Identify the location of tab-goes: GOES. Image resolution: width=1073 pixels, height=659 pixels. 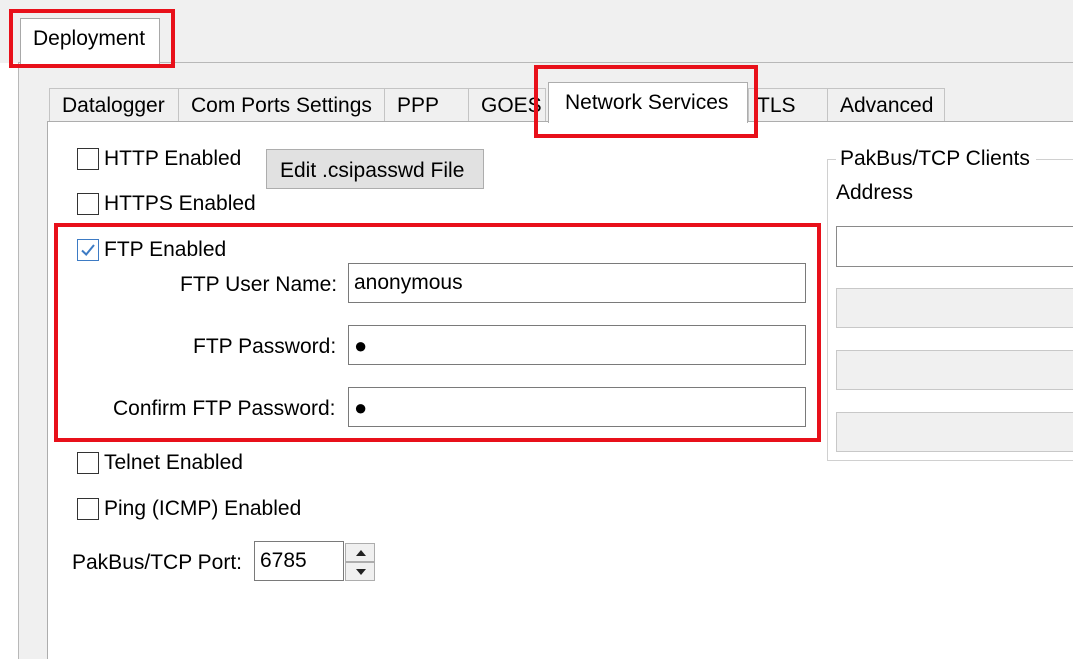
(507, 105).